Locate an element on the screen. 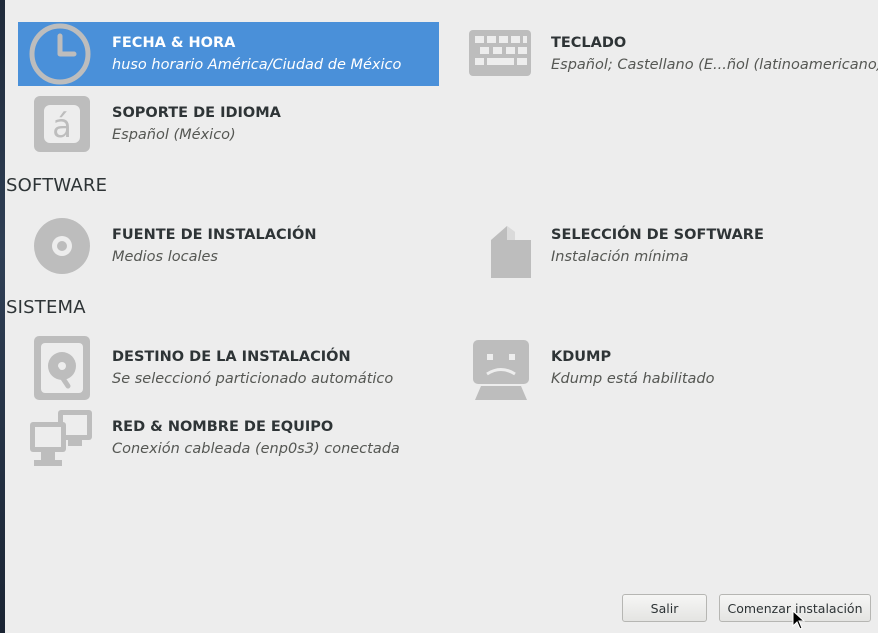 The image size is (878, 633). spoke-title: SOPORTE DE IDIOMA is located at coordinates (196, 113).